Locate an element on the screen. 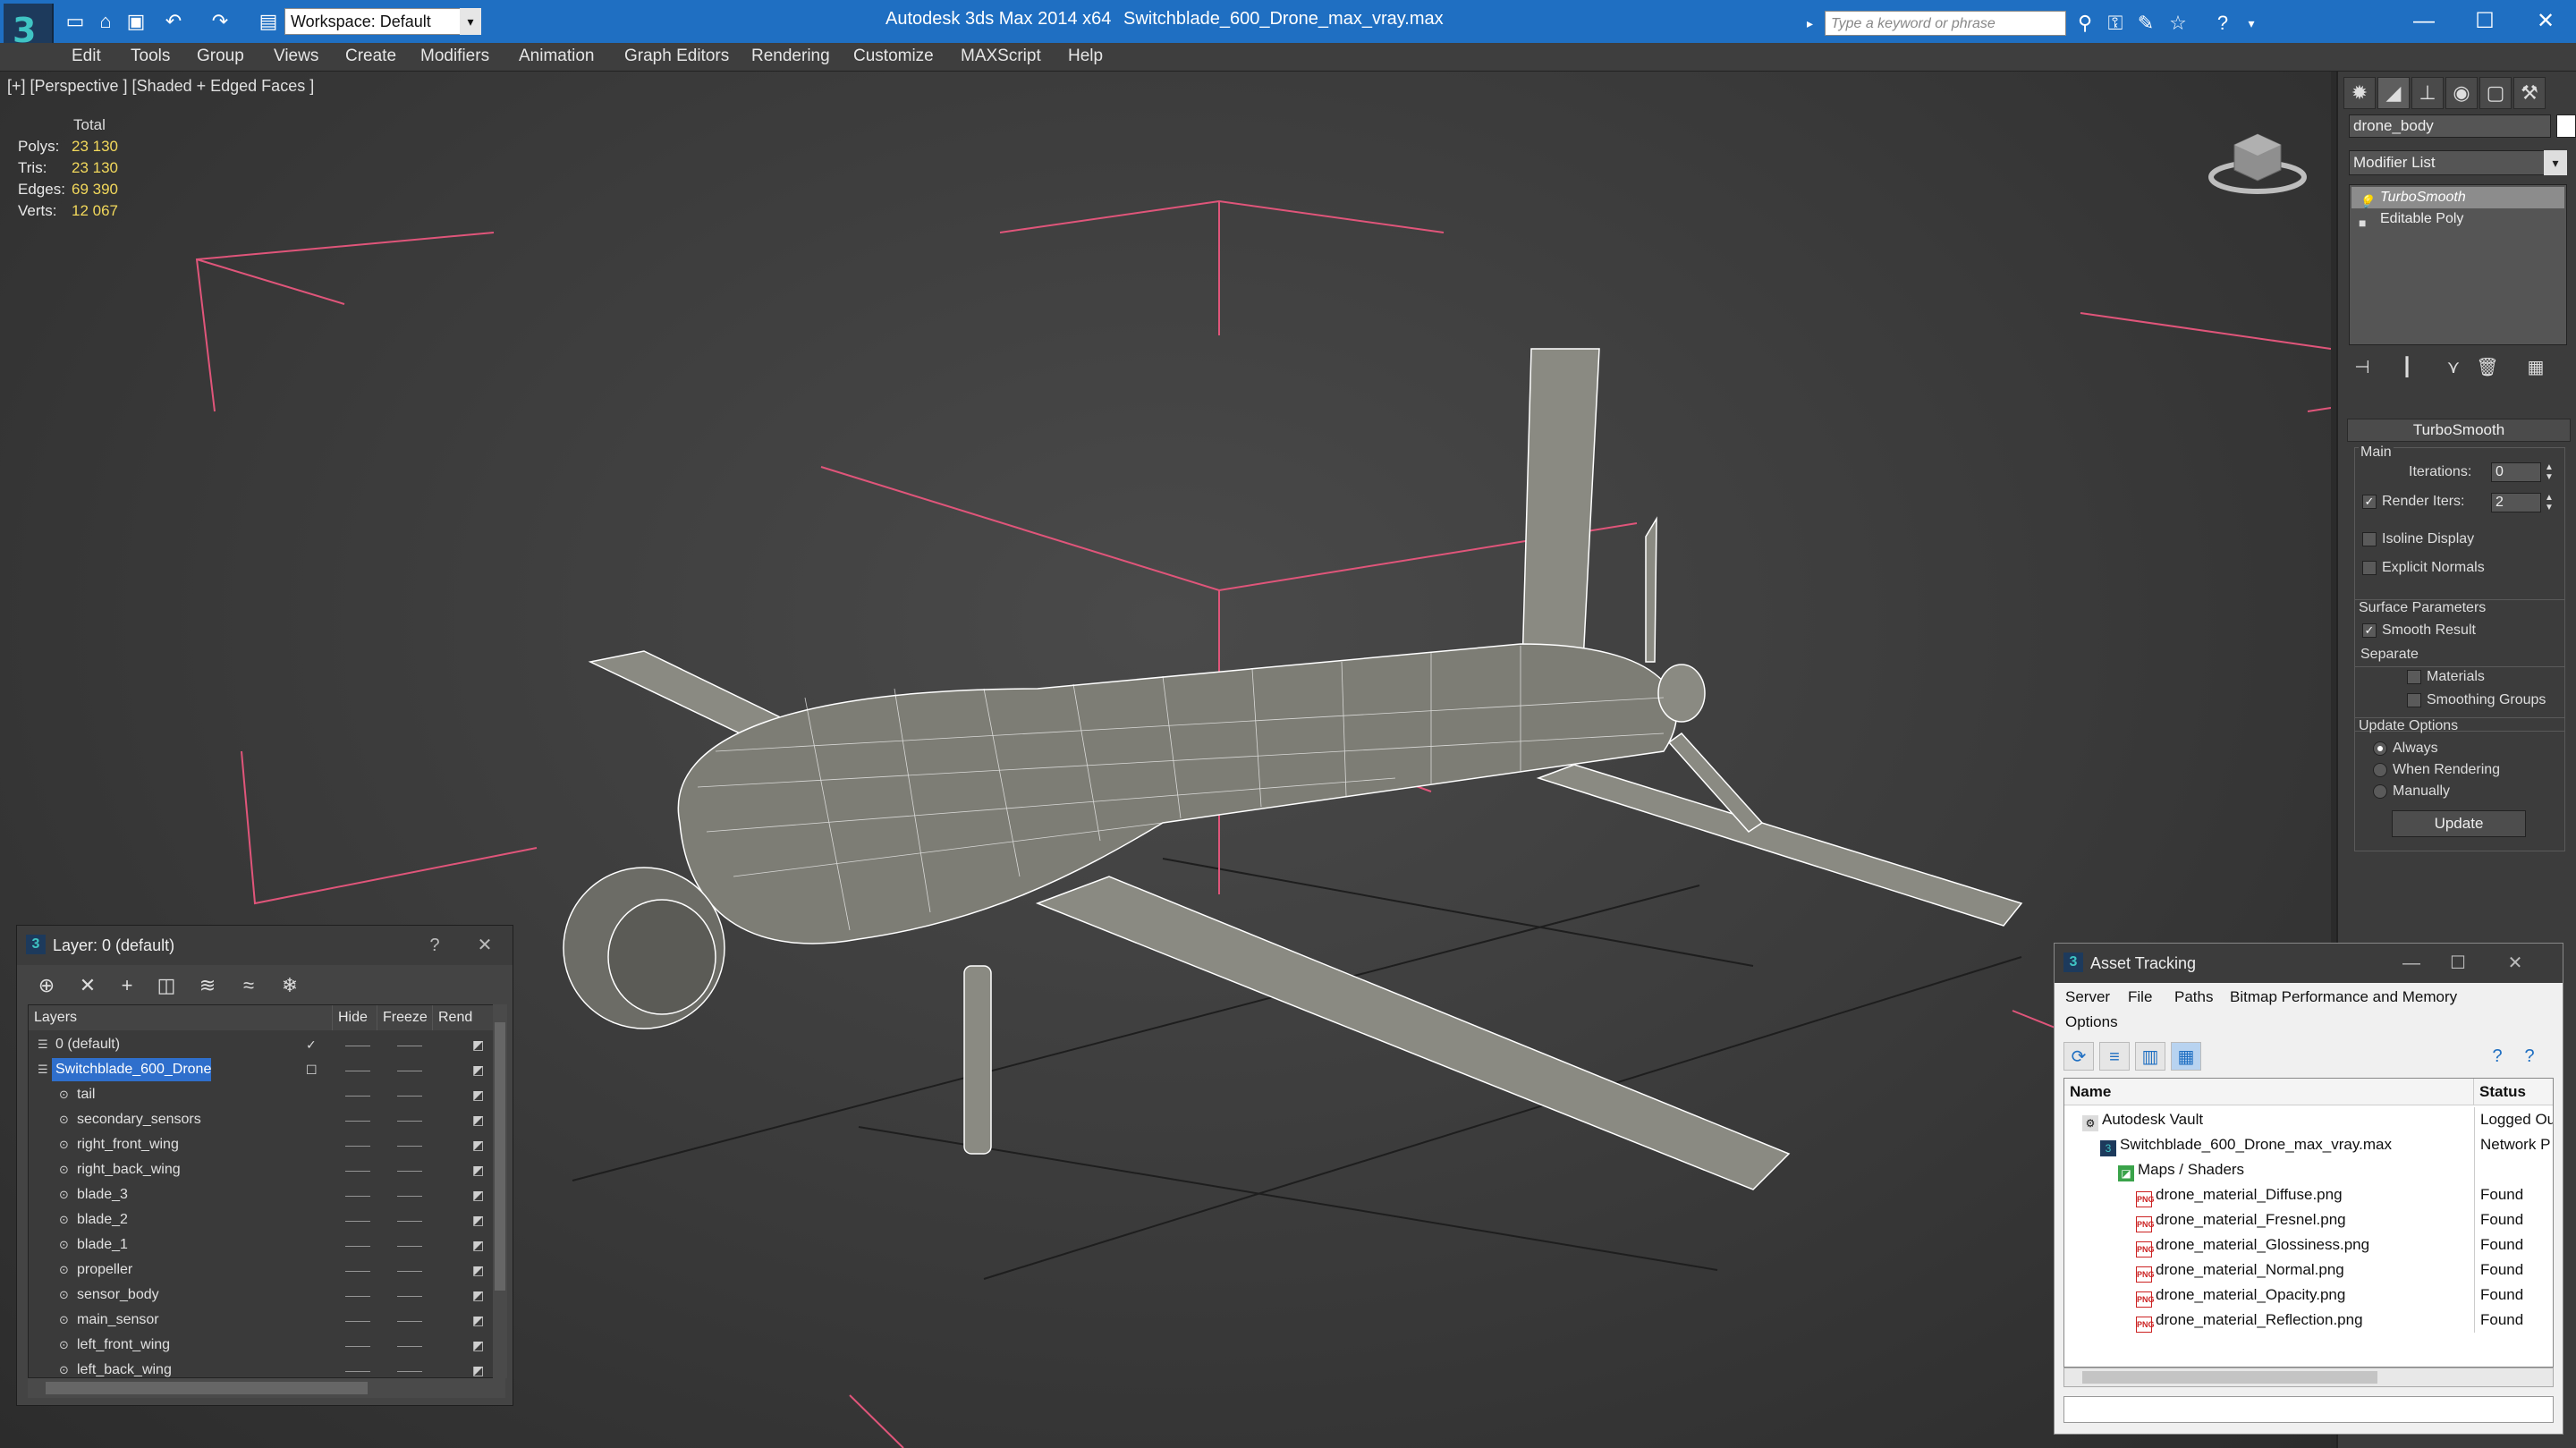  layer-row: ⊙ left_front_wing —— —— ◩ is located at coordinates (261, 1345).